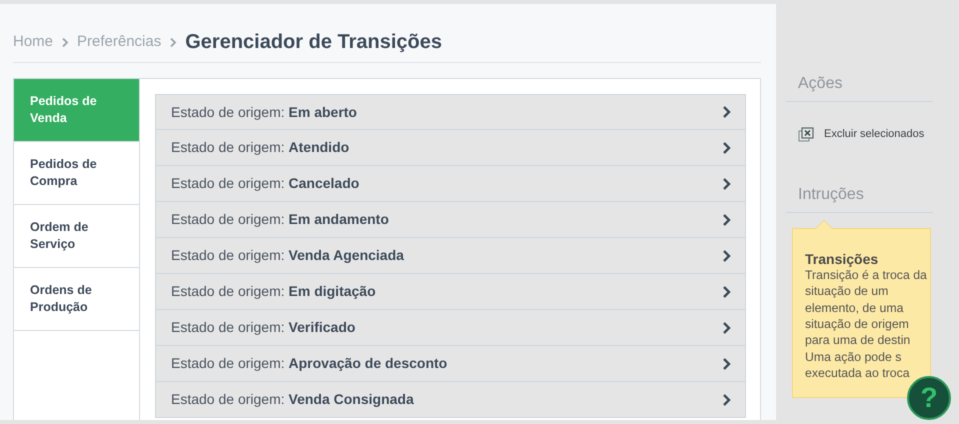  I want to click on transition-row: Estado de origem: Em digitação, so click(450, 292).